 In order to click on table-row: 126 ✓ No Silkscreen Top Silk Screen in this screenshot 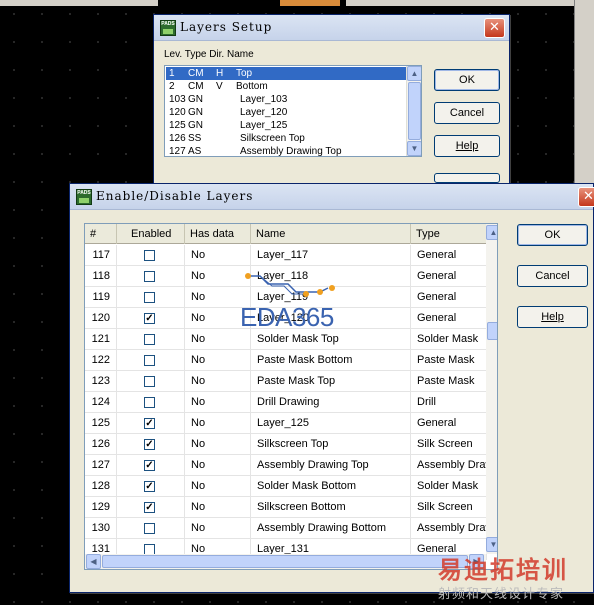, I will do `click(286, 444)`.